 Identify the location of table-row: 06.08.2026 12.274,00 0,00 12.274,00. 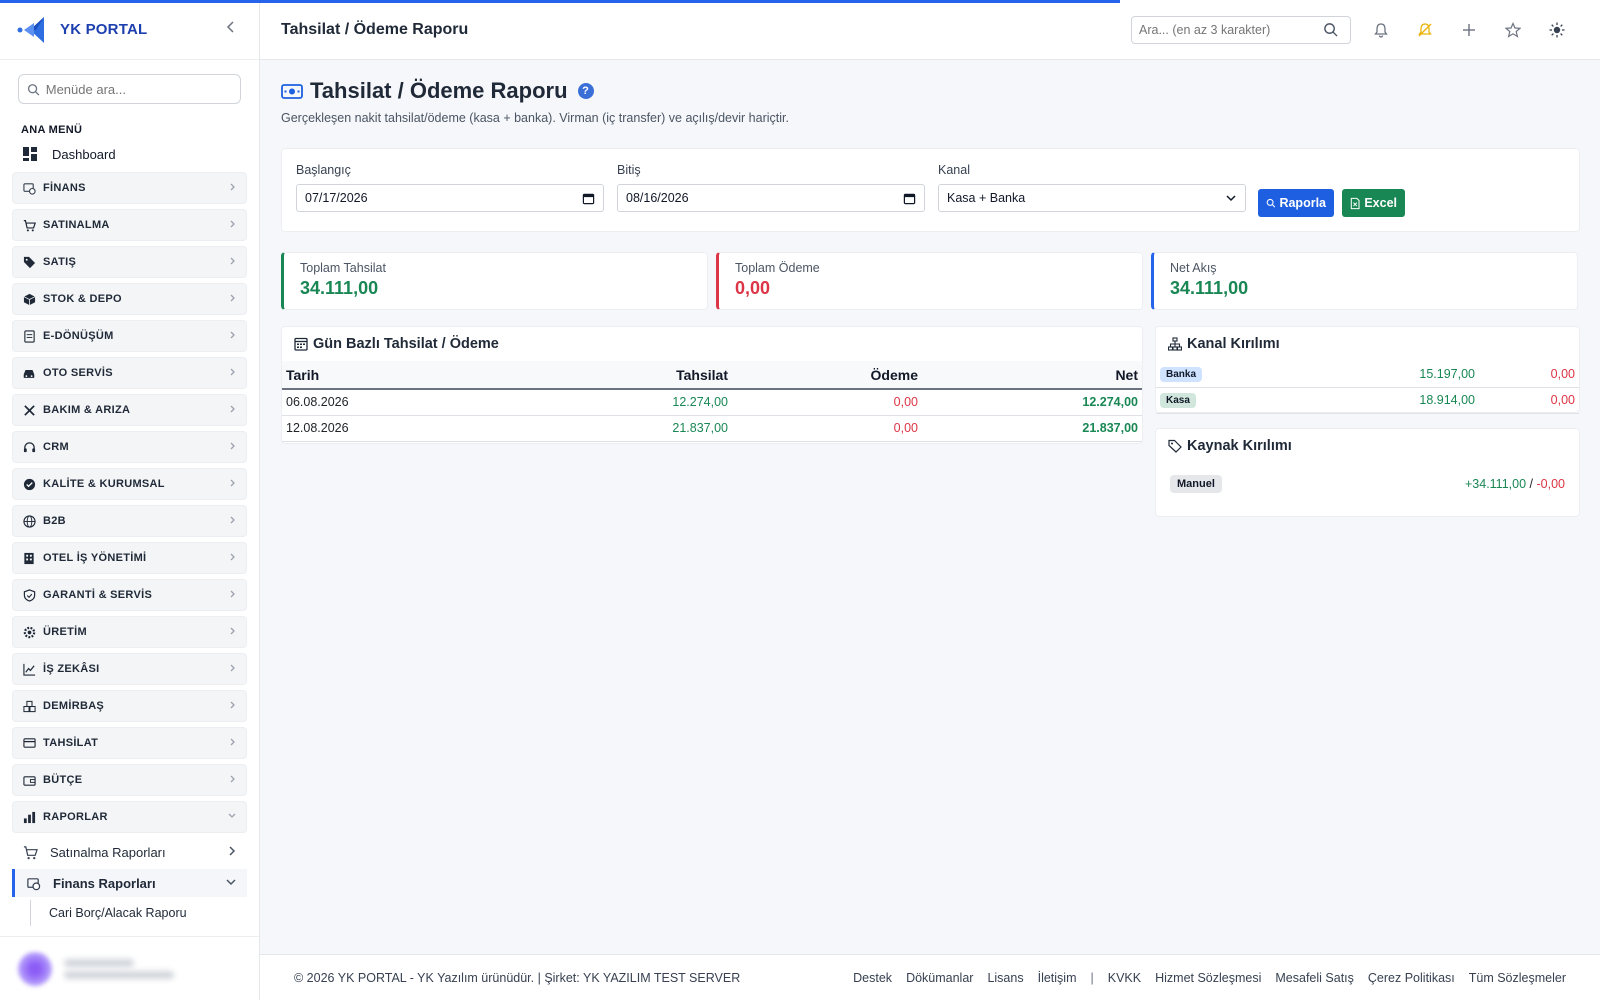
(712, 402).